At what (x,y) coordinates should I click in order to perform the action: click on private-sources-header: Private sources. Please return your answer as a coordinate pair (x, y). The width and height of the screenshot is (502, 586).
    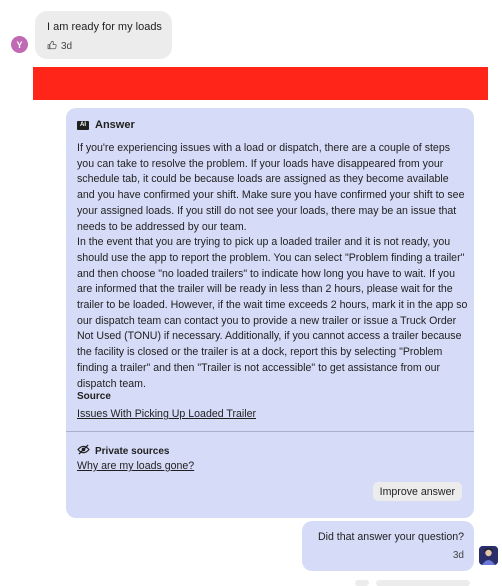
    Looking at the image, I should click on (123, 451).